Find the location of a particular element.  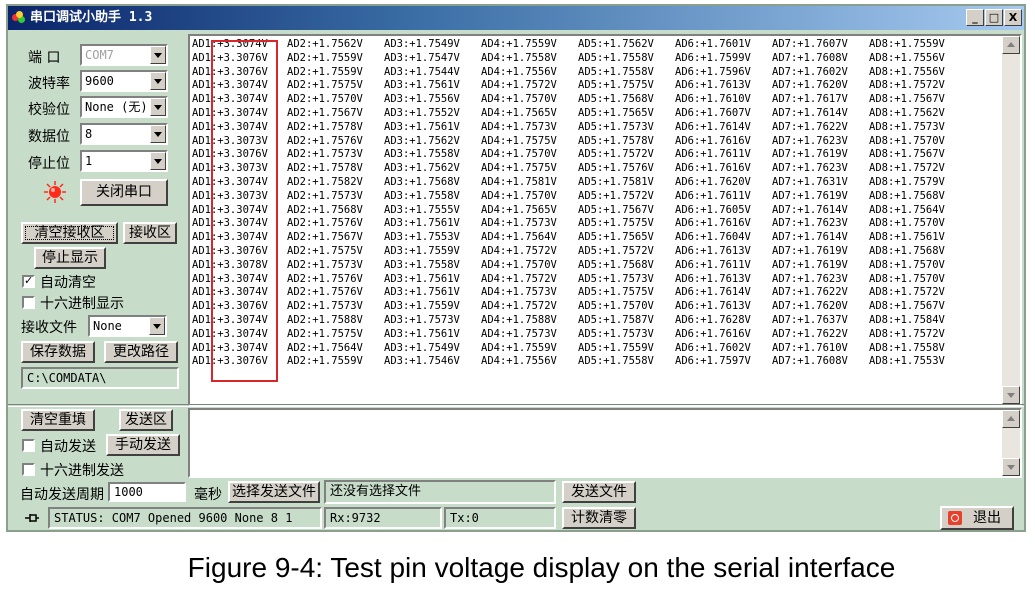

close-button: X is located at coordinates (1013, 17).